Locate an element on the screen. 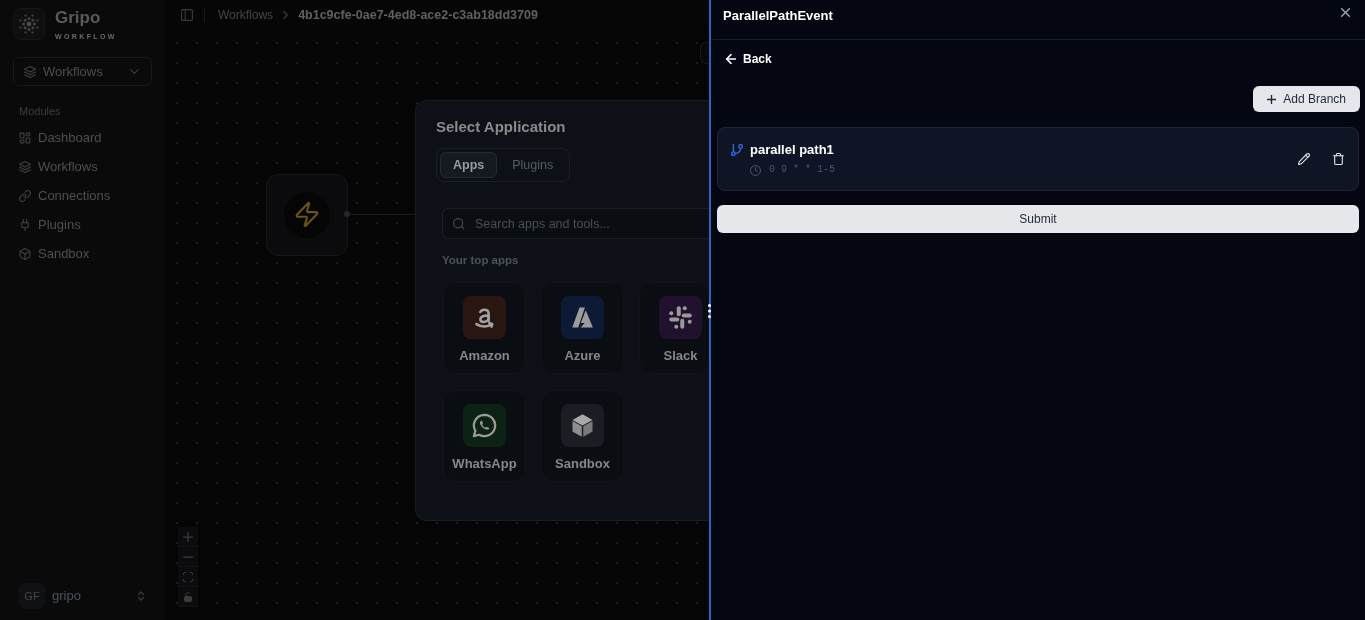 The image size is (1365, 620). app-card: Slack is located at coordinates (674, 328).